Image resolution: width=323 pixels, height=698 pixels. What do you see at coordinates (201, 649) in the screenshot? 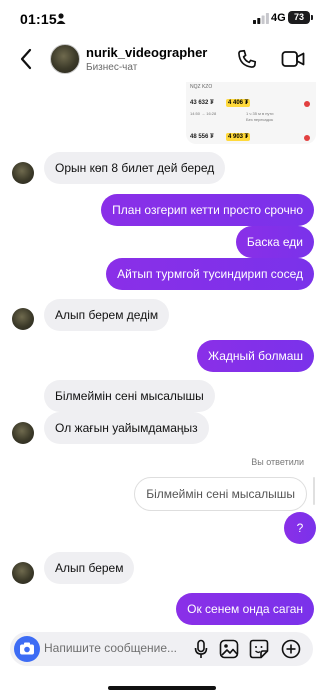
I see `mic-icon` at bounding box center [201, 649].